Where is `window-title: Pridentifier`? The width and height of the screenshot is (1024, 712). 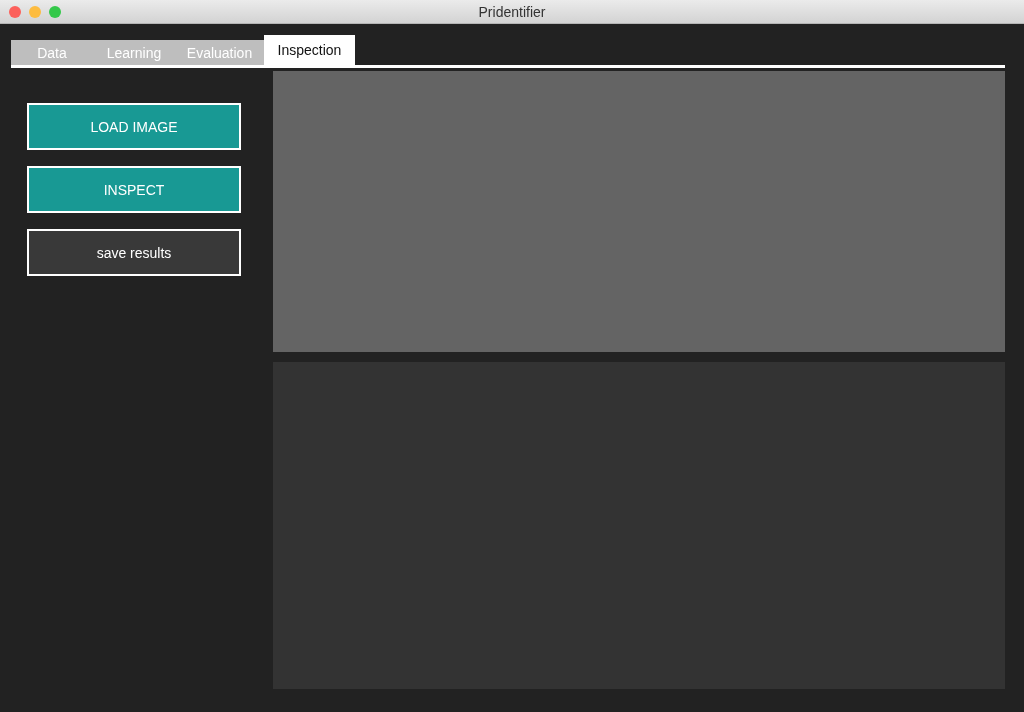
window-title: Pridentifier is located at coordinates (512, 11).